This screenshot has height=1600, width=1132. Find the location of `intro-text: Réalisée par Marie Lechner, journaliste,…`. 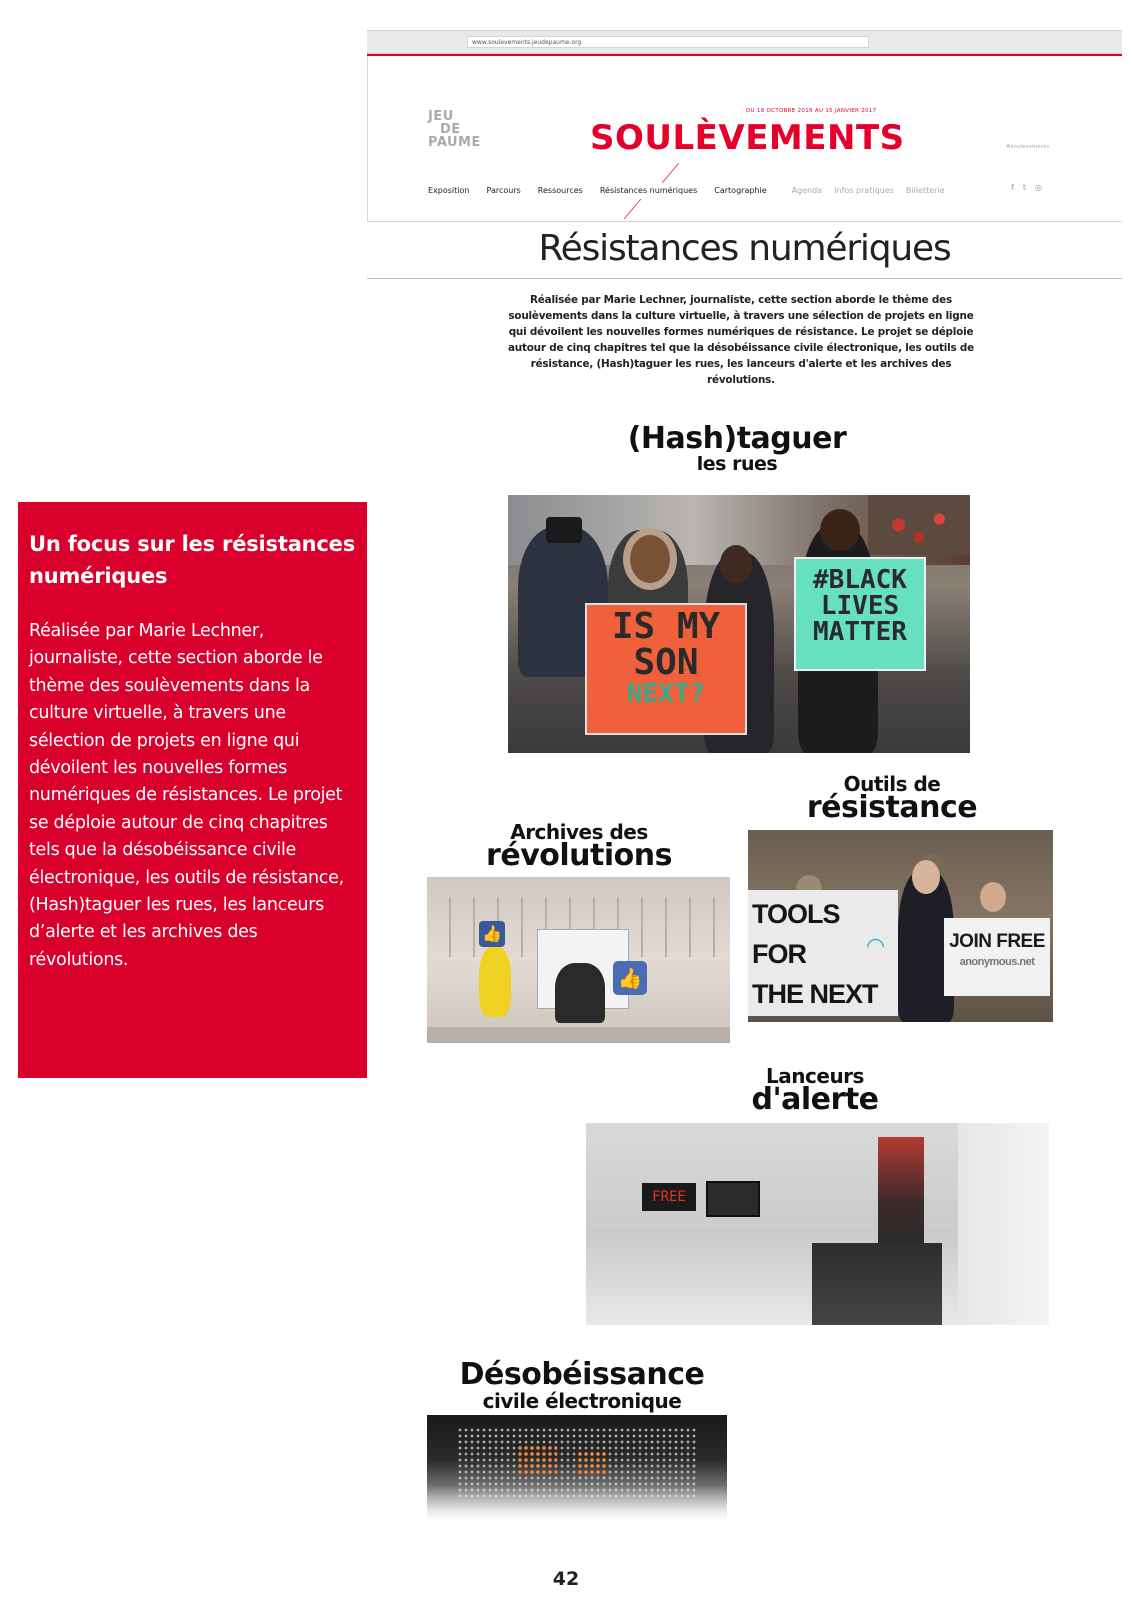

intro-text: Réalisée par Marie Lechner, journaliste,… is located at coordinates (741, 340).